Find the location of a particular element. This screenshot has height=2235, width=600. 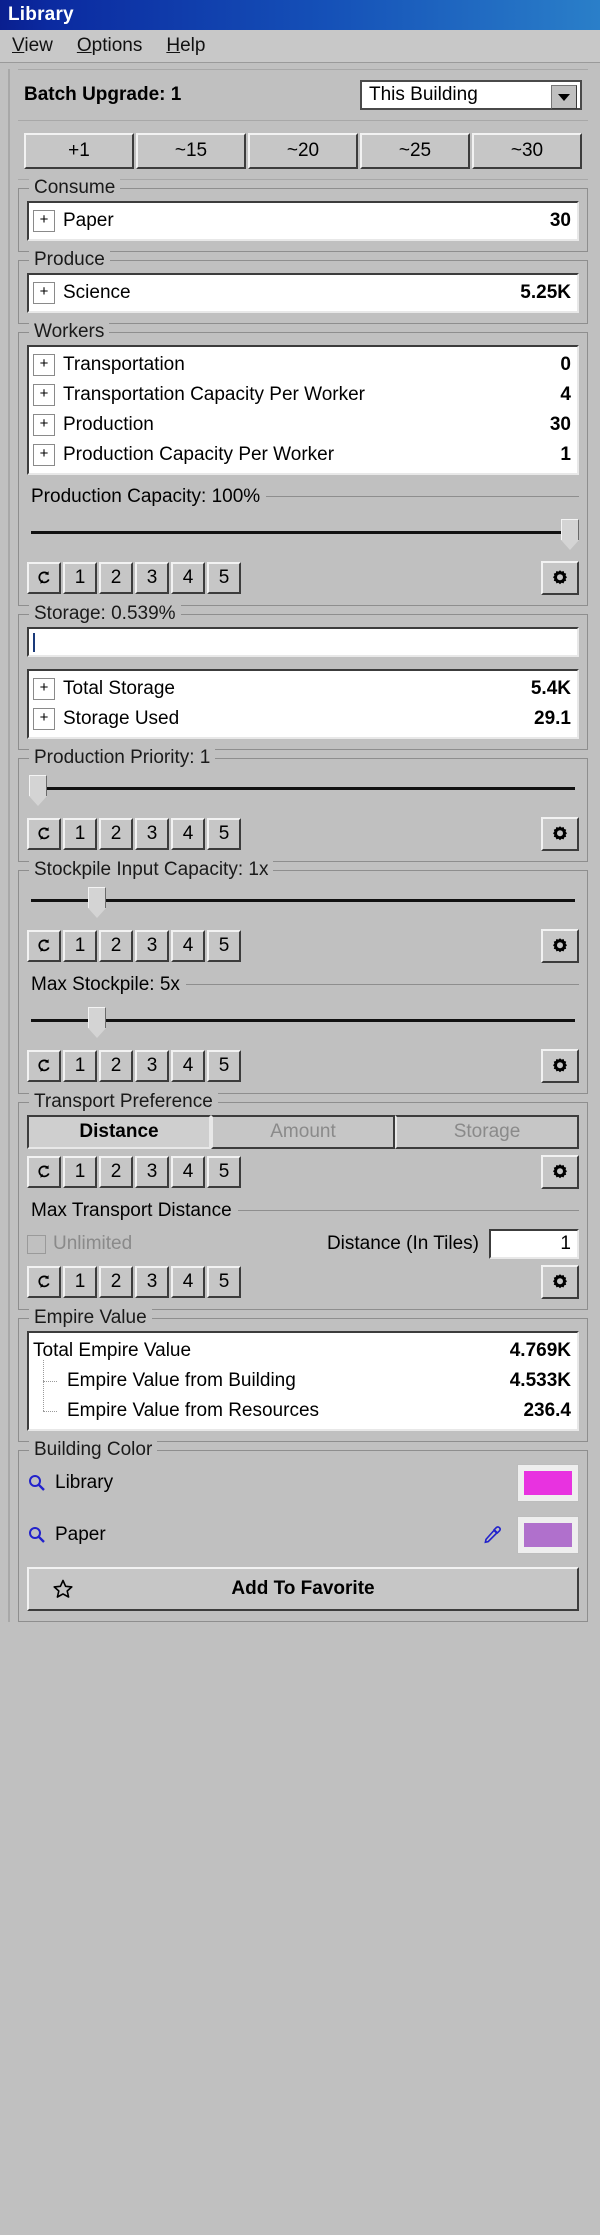

distance-input: 1 is located at coordinates (534, 1244).